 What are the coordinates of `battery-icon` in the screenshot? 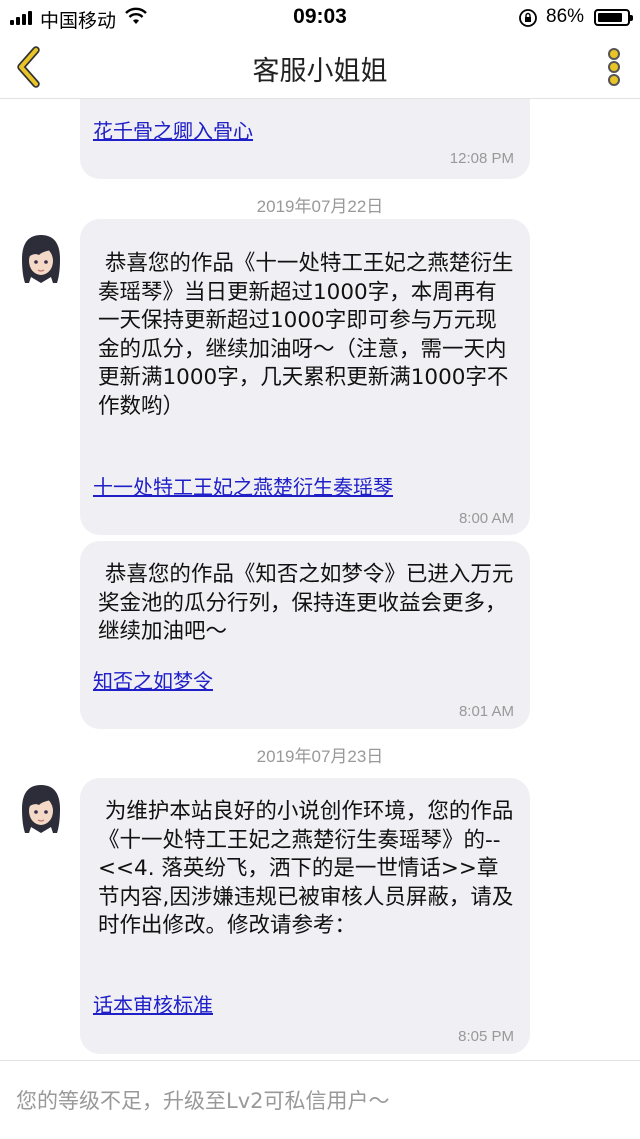 It's located at (613, 17).